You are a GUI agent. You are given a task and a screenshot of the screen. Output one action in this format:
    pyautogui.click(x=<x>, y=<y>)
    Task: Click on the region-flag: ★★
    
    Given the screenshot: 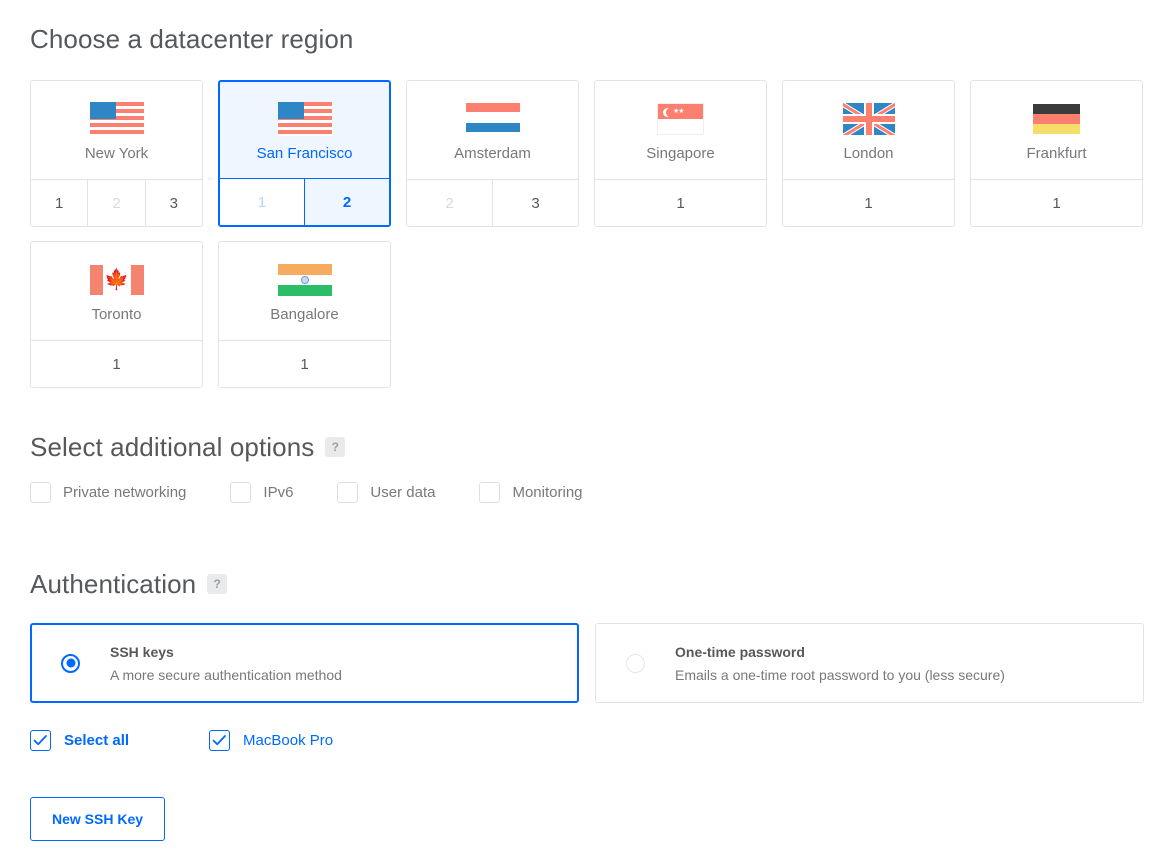 What is the action you would take?
    pyautogui.click(x=680, y=119)
    